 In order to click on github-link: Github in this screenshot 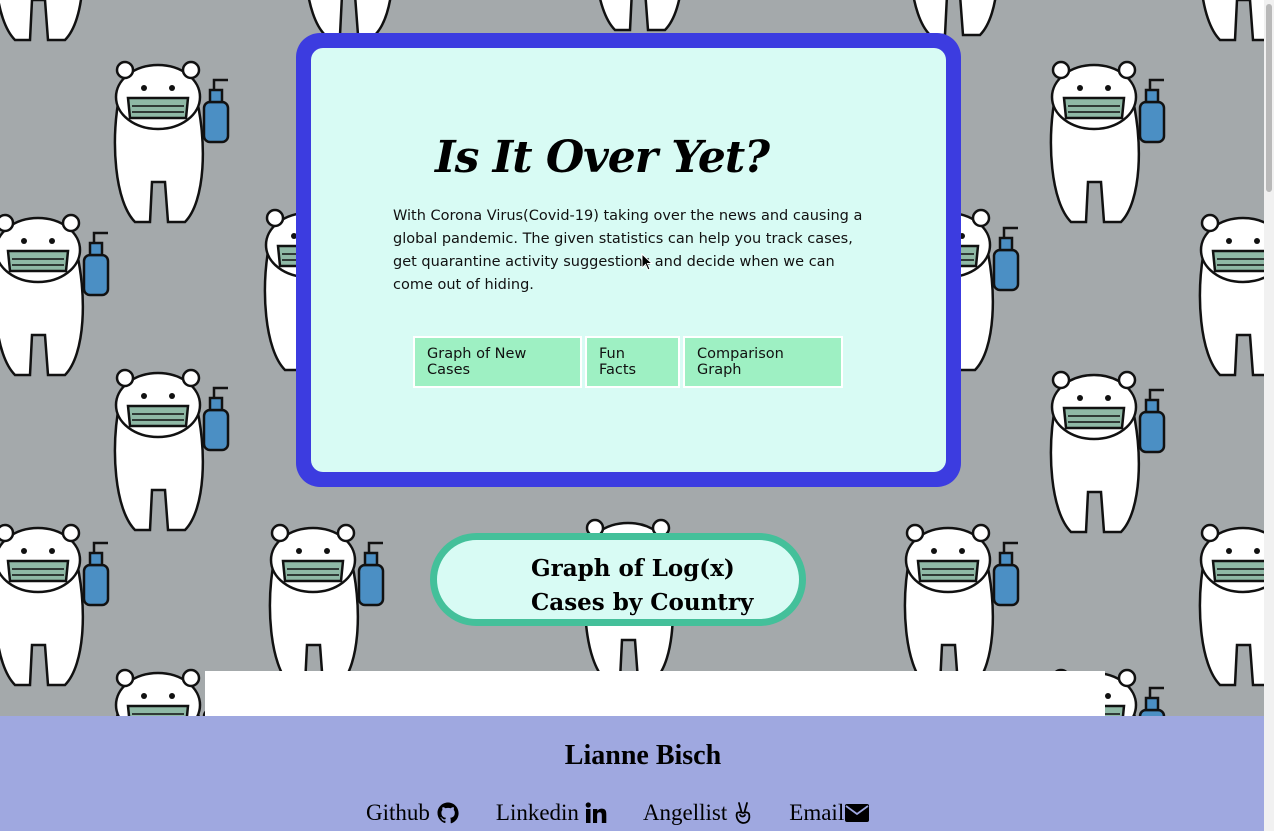, I will do `click(413, 813)`.